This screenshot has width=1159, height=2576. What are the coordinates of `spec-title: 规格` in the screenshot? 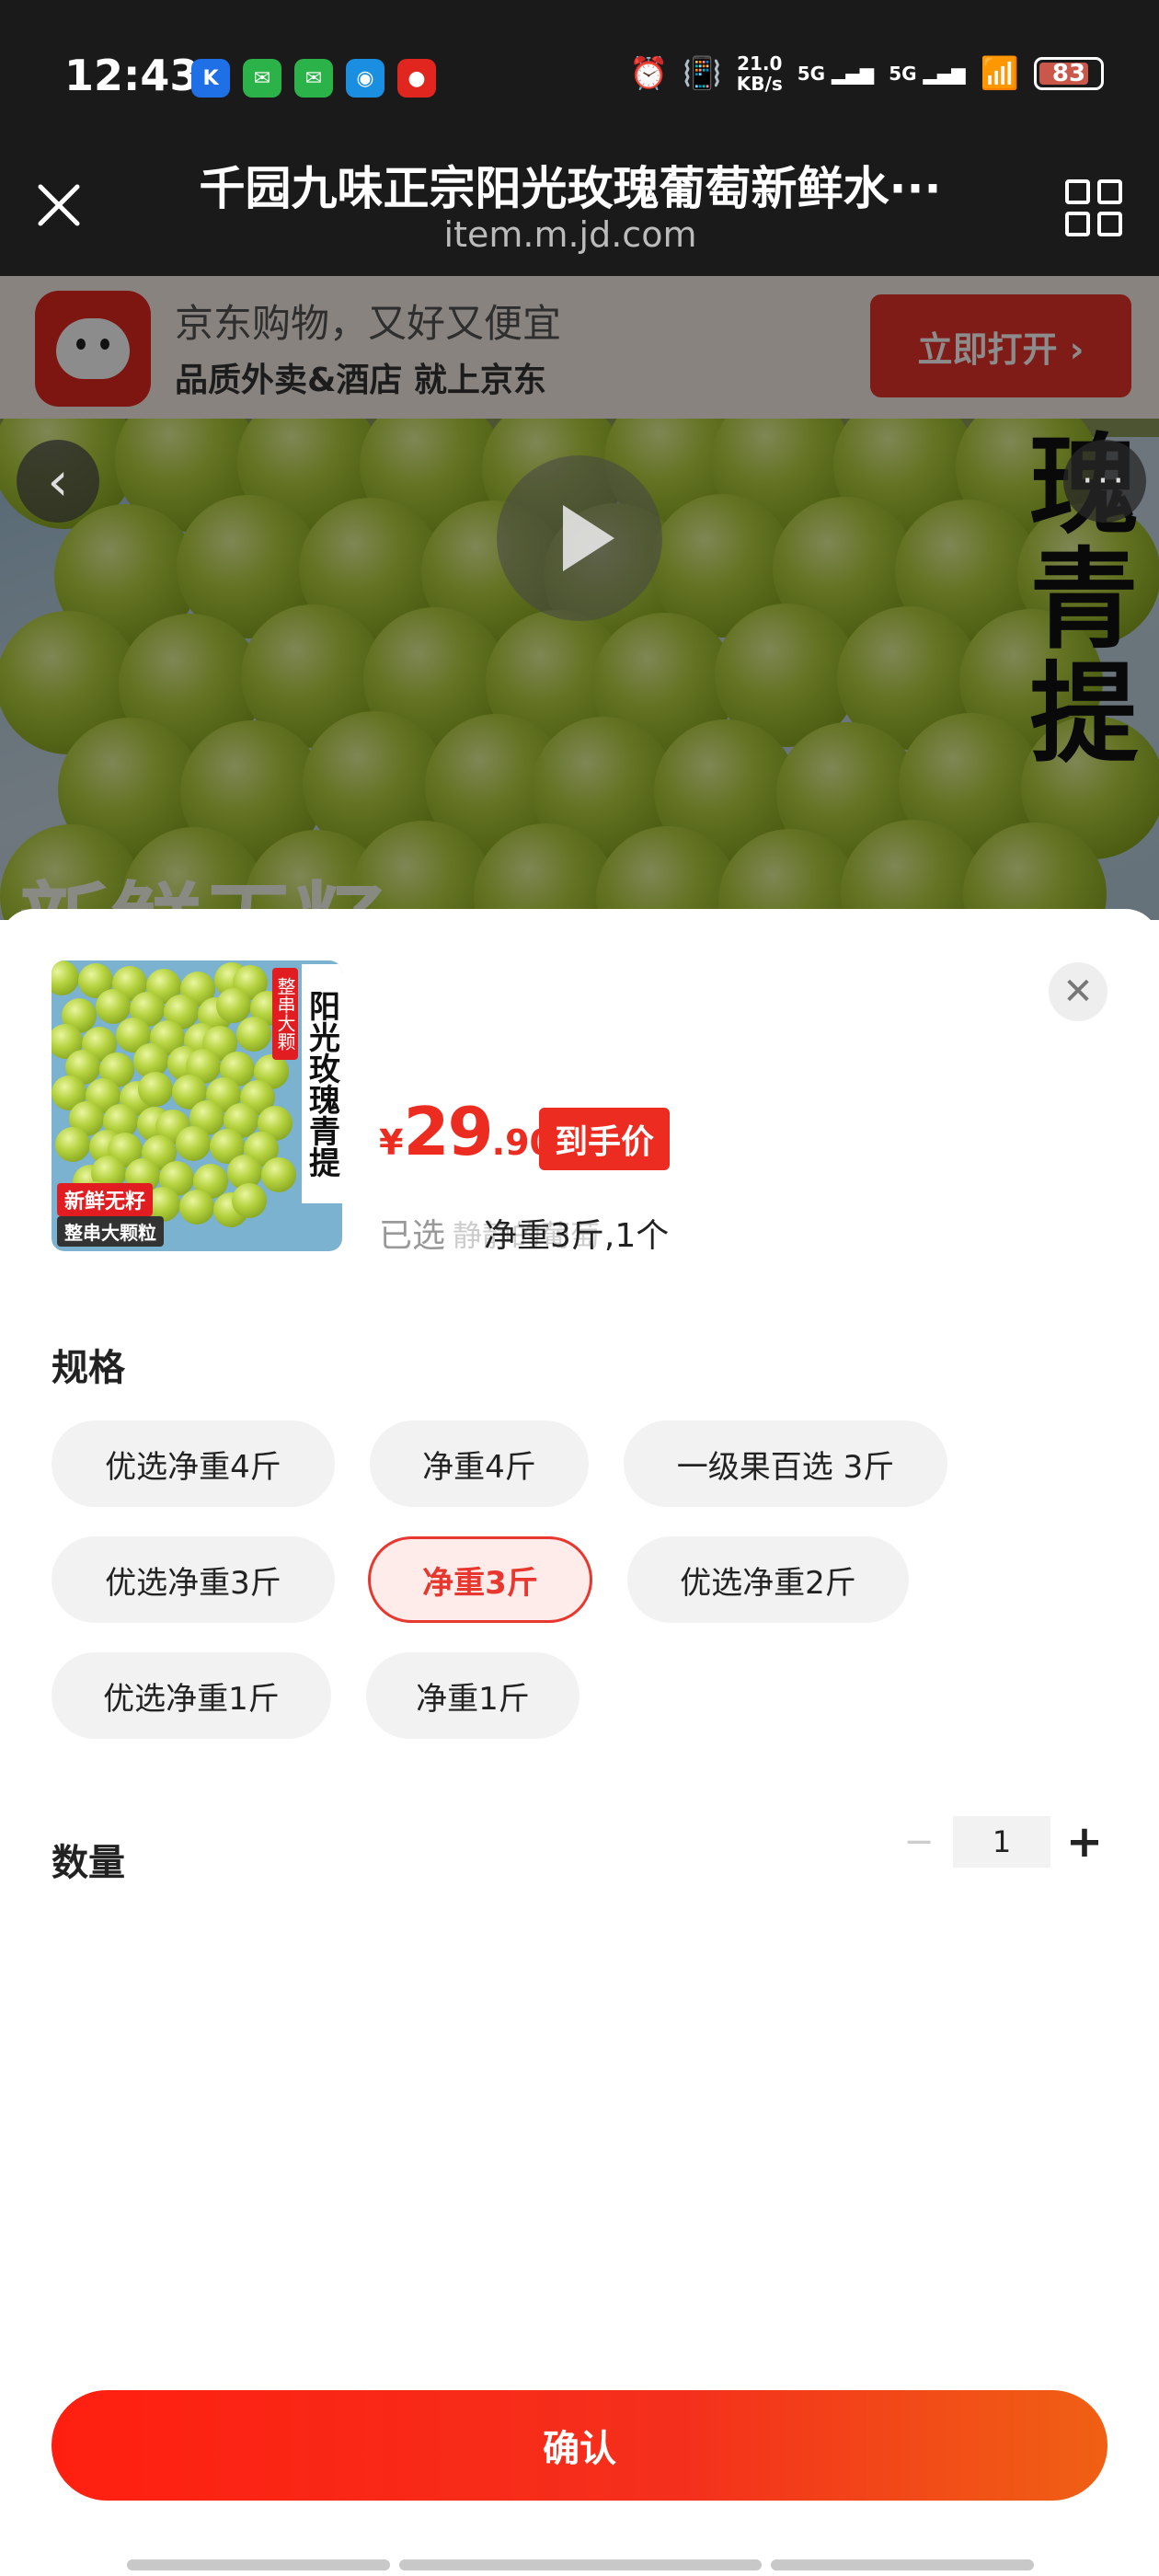 It's located at (88, 1368).